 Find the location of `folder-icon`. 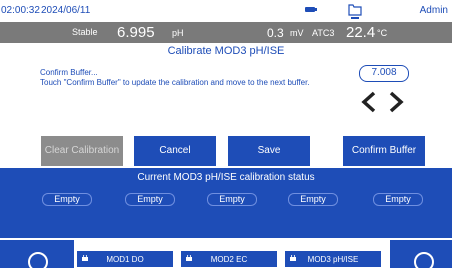

folder-icon is located at coordinates (355, 11).